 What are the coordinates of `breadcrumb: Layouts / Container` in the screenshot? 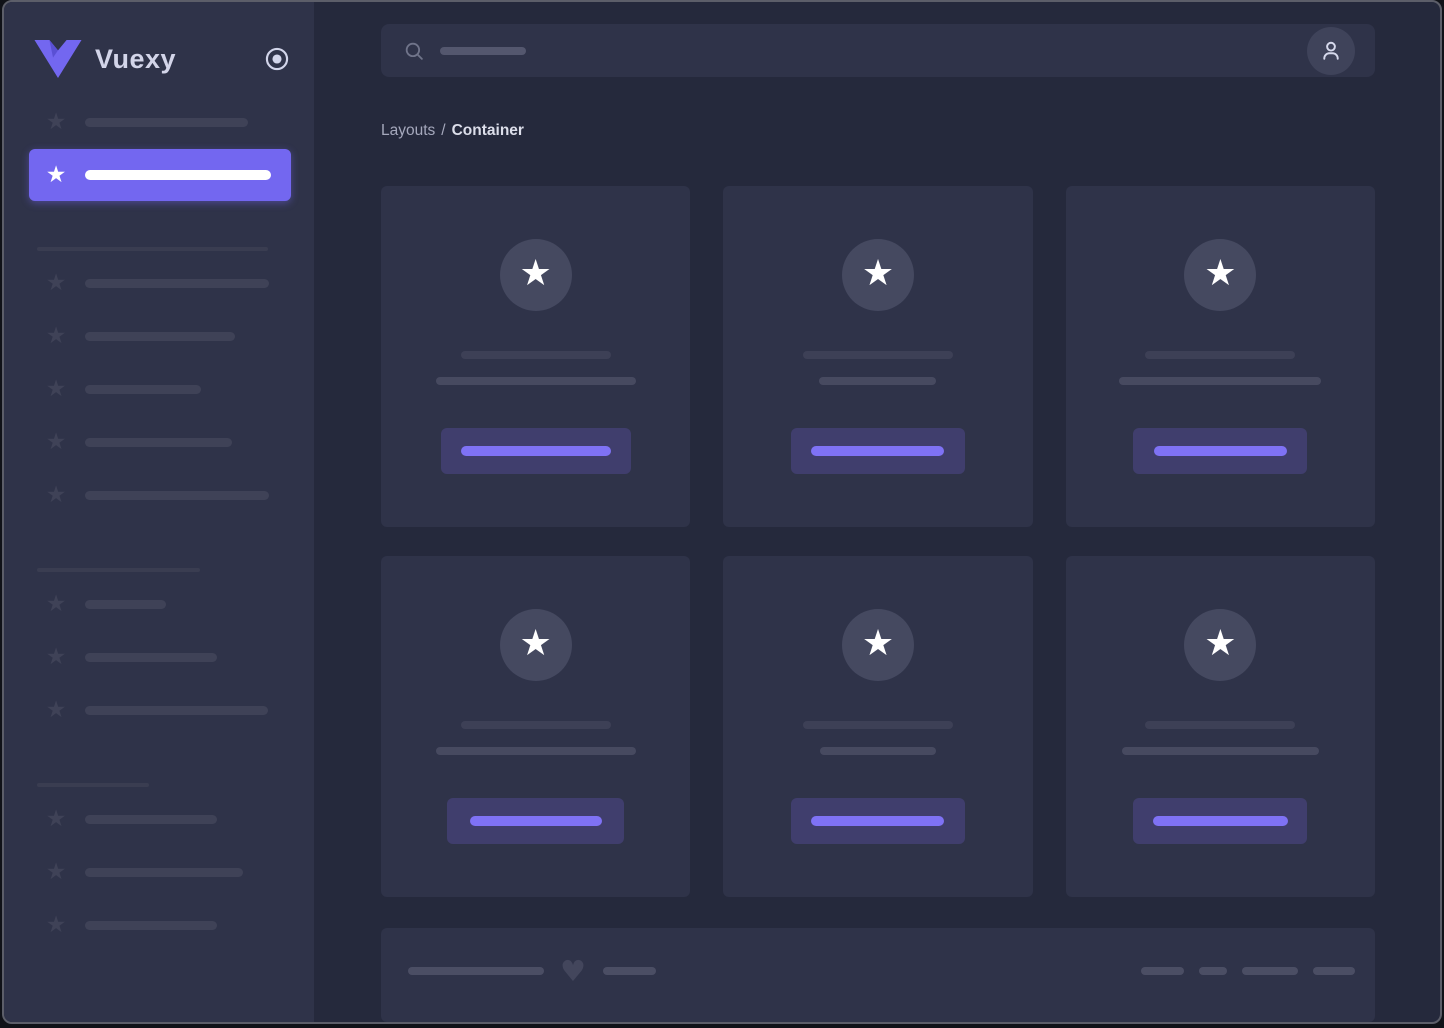 It's located at (878, 131).